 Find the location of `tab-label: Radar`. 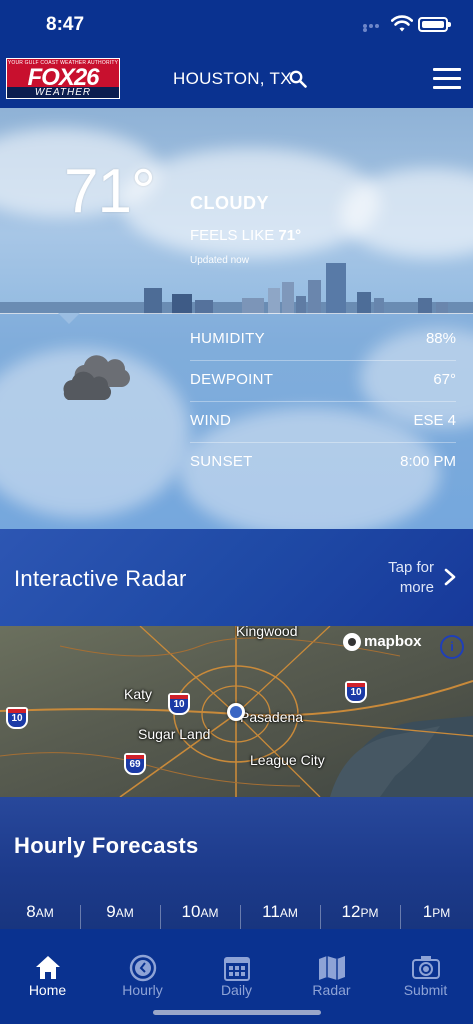

tab-label: Radar is located at coordinates (331, 990).